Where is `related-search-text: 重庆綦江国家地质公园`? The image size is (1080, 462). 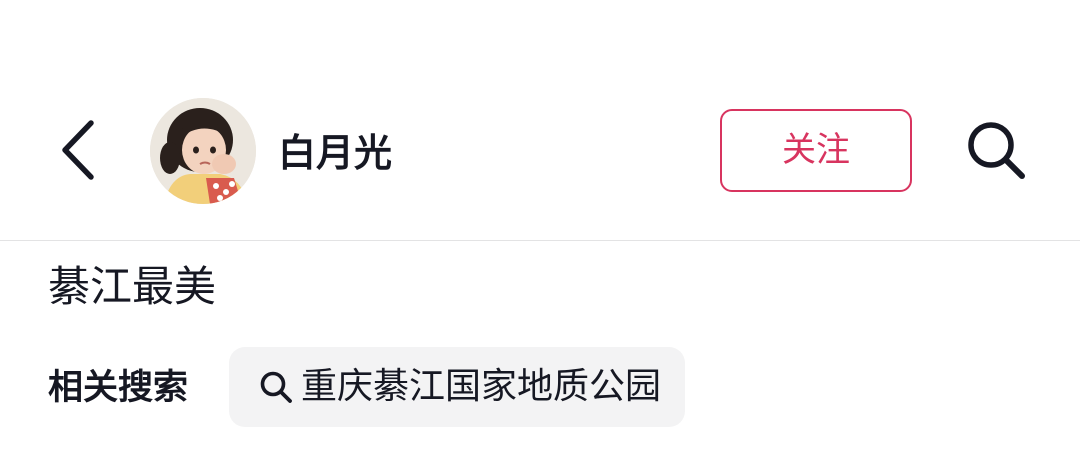
related-search-text: 重庆綦江国家地质公园 is located at coordinates (481, 386).